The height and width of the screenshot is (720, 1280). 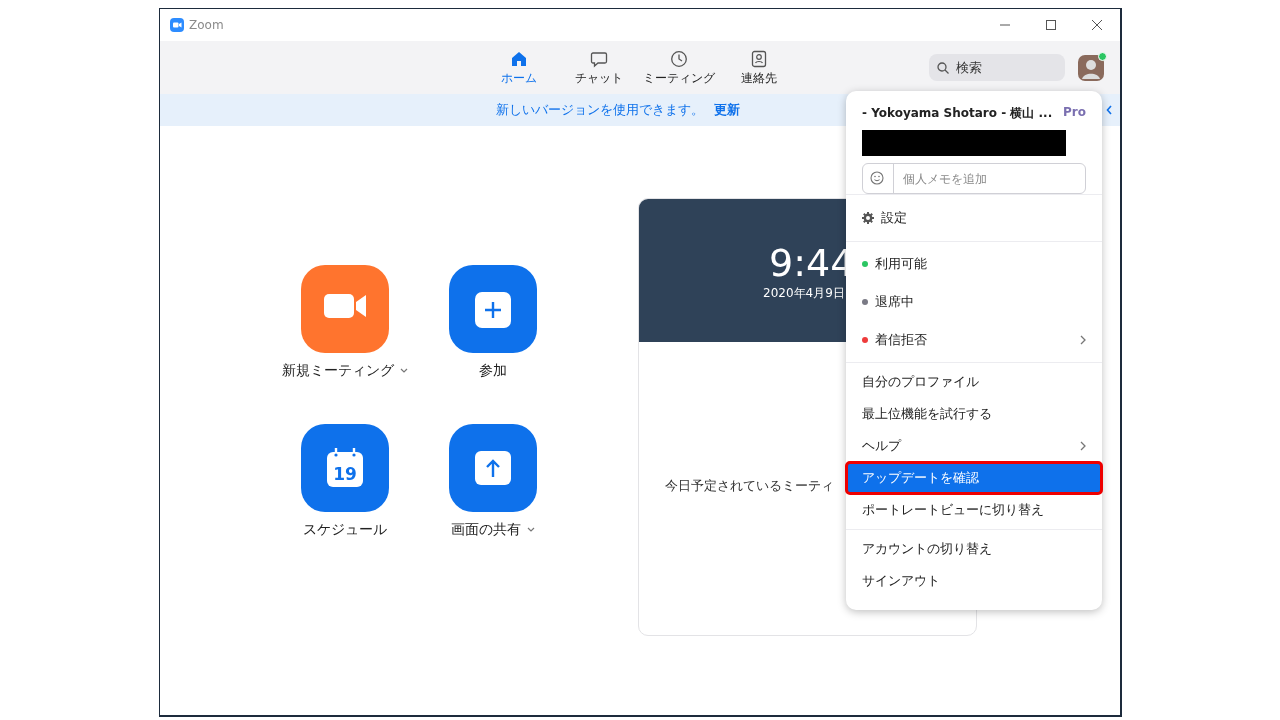 I want to click on menu-item: 最上位機能を試行する, so click(x=974, y=414).